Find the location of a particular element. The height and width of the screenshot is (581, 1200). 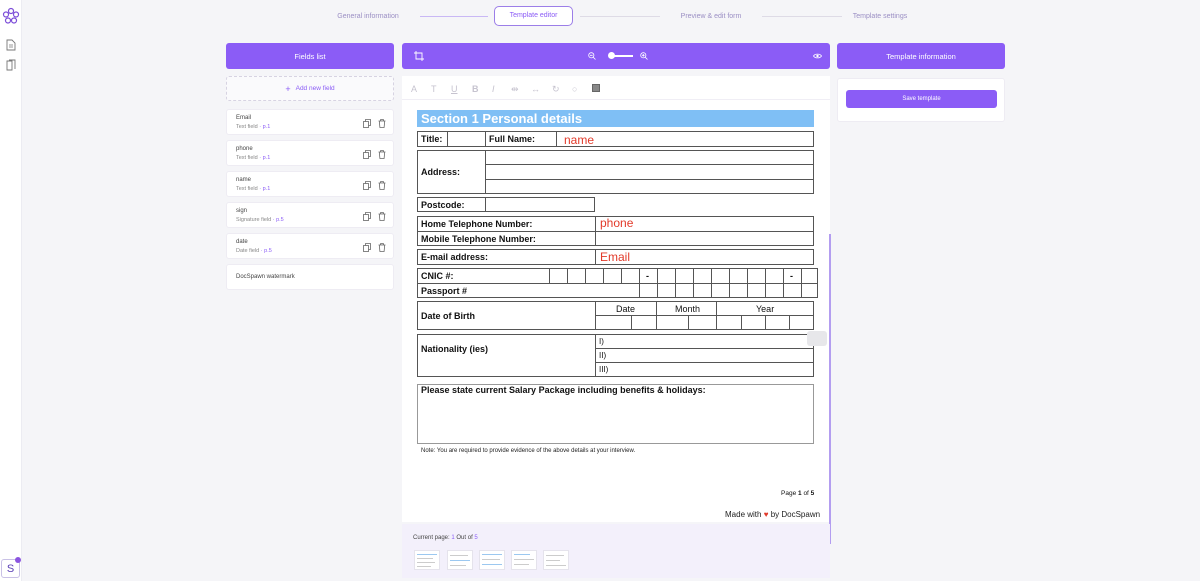

field-page: · p.5 is located at coordinates (278, 220).